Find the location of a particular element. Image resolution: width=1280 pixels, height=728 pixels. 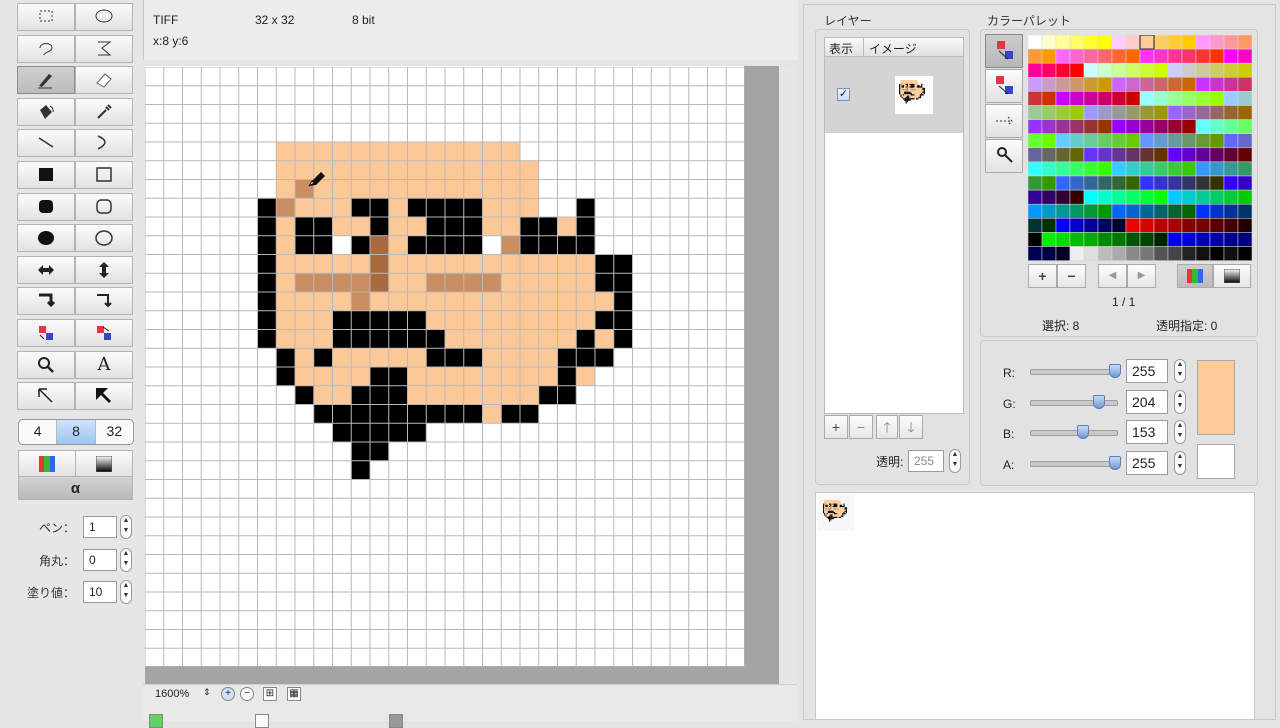

r-slider-thumb is located at coordinates (1115, 371).